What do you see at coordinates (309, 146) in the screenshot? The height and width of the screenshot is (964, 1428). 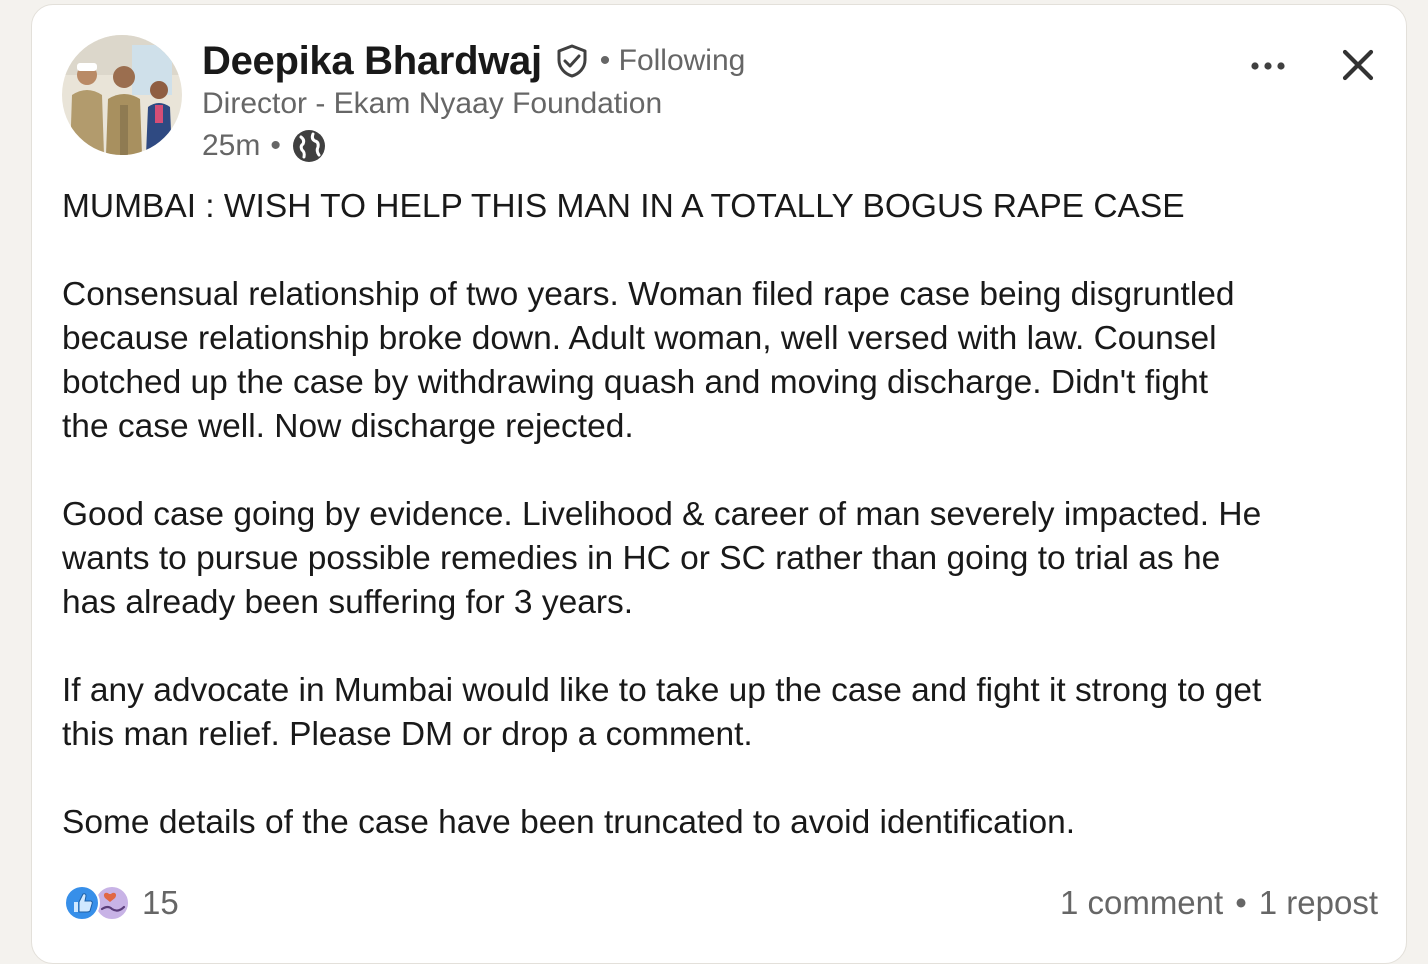 I see `globe-icon` at bounding box center [309, 146].